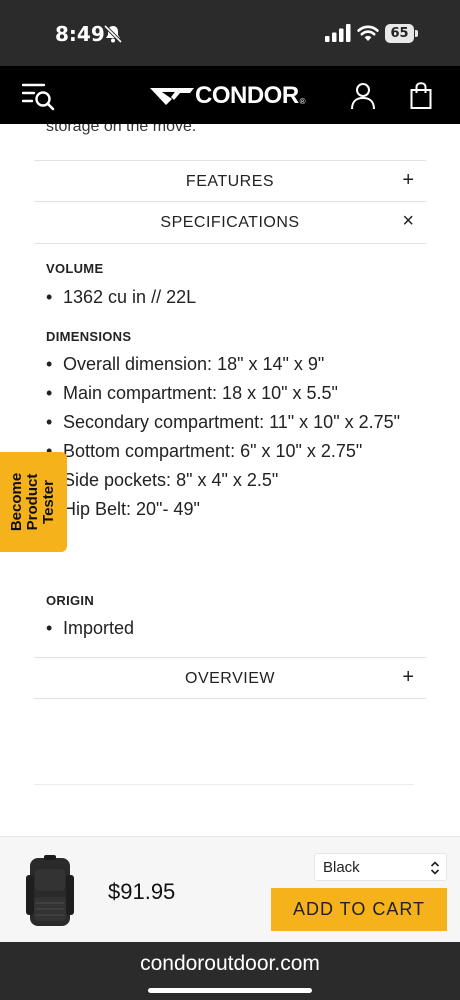 This screenshot has height=1000, width=460. What do you see at coordinates (80, 34) in the screenshot?
I see `status-time: 8:49` at bounding box center [80, 34].